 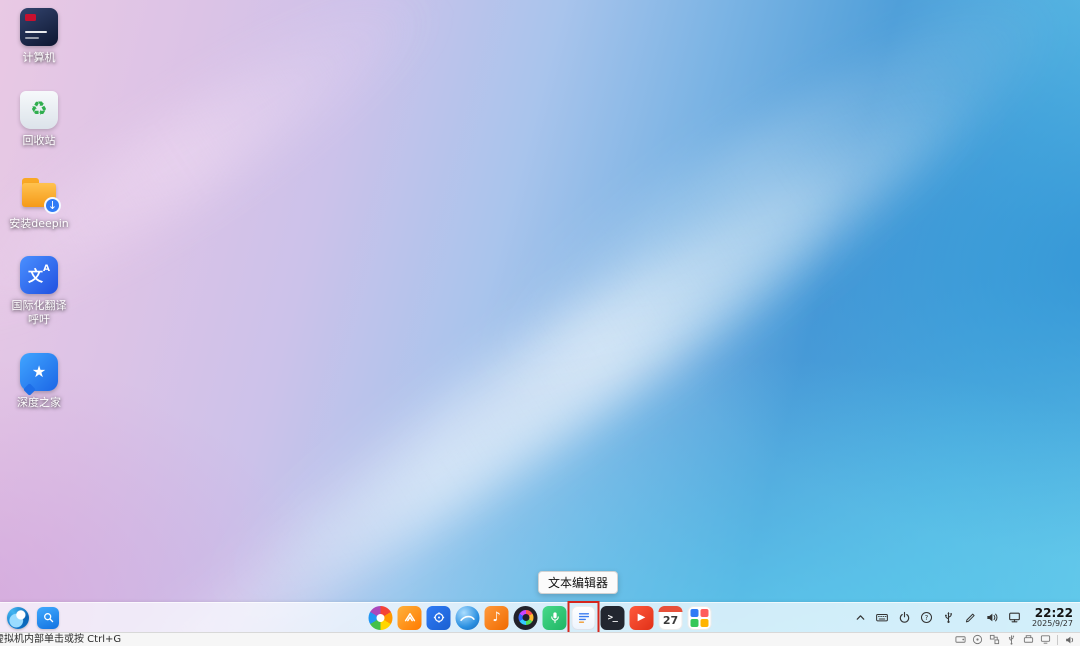 I want to click on dock-app-file-vault, so click(x=438, y=617).